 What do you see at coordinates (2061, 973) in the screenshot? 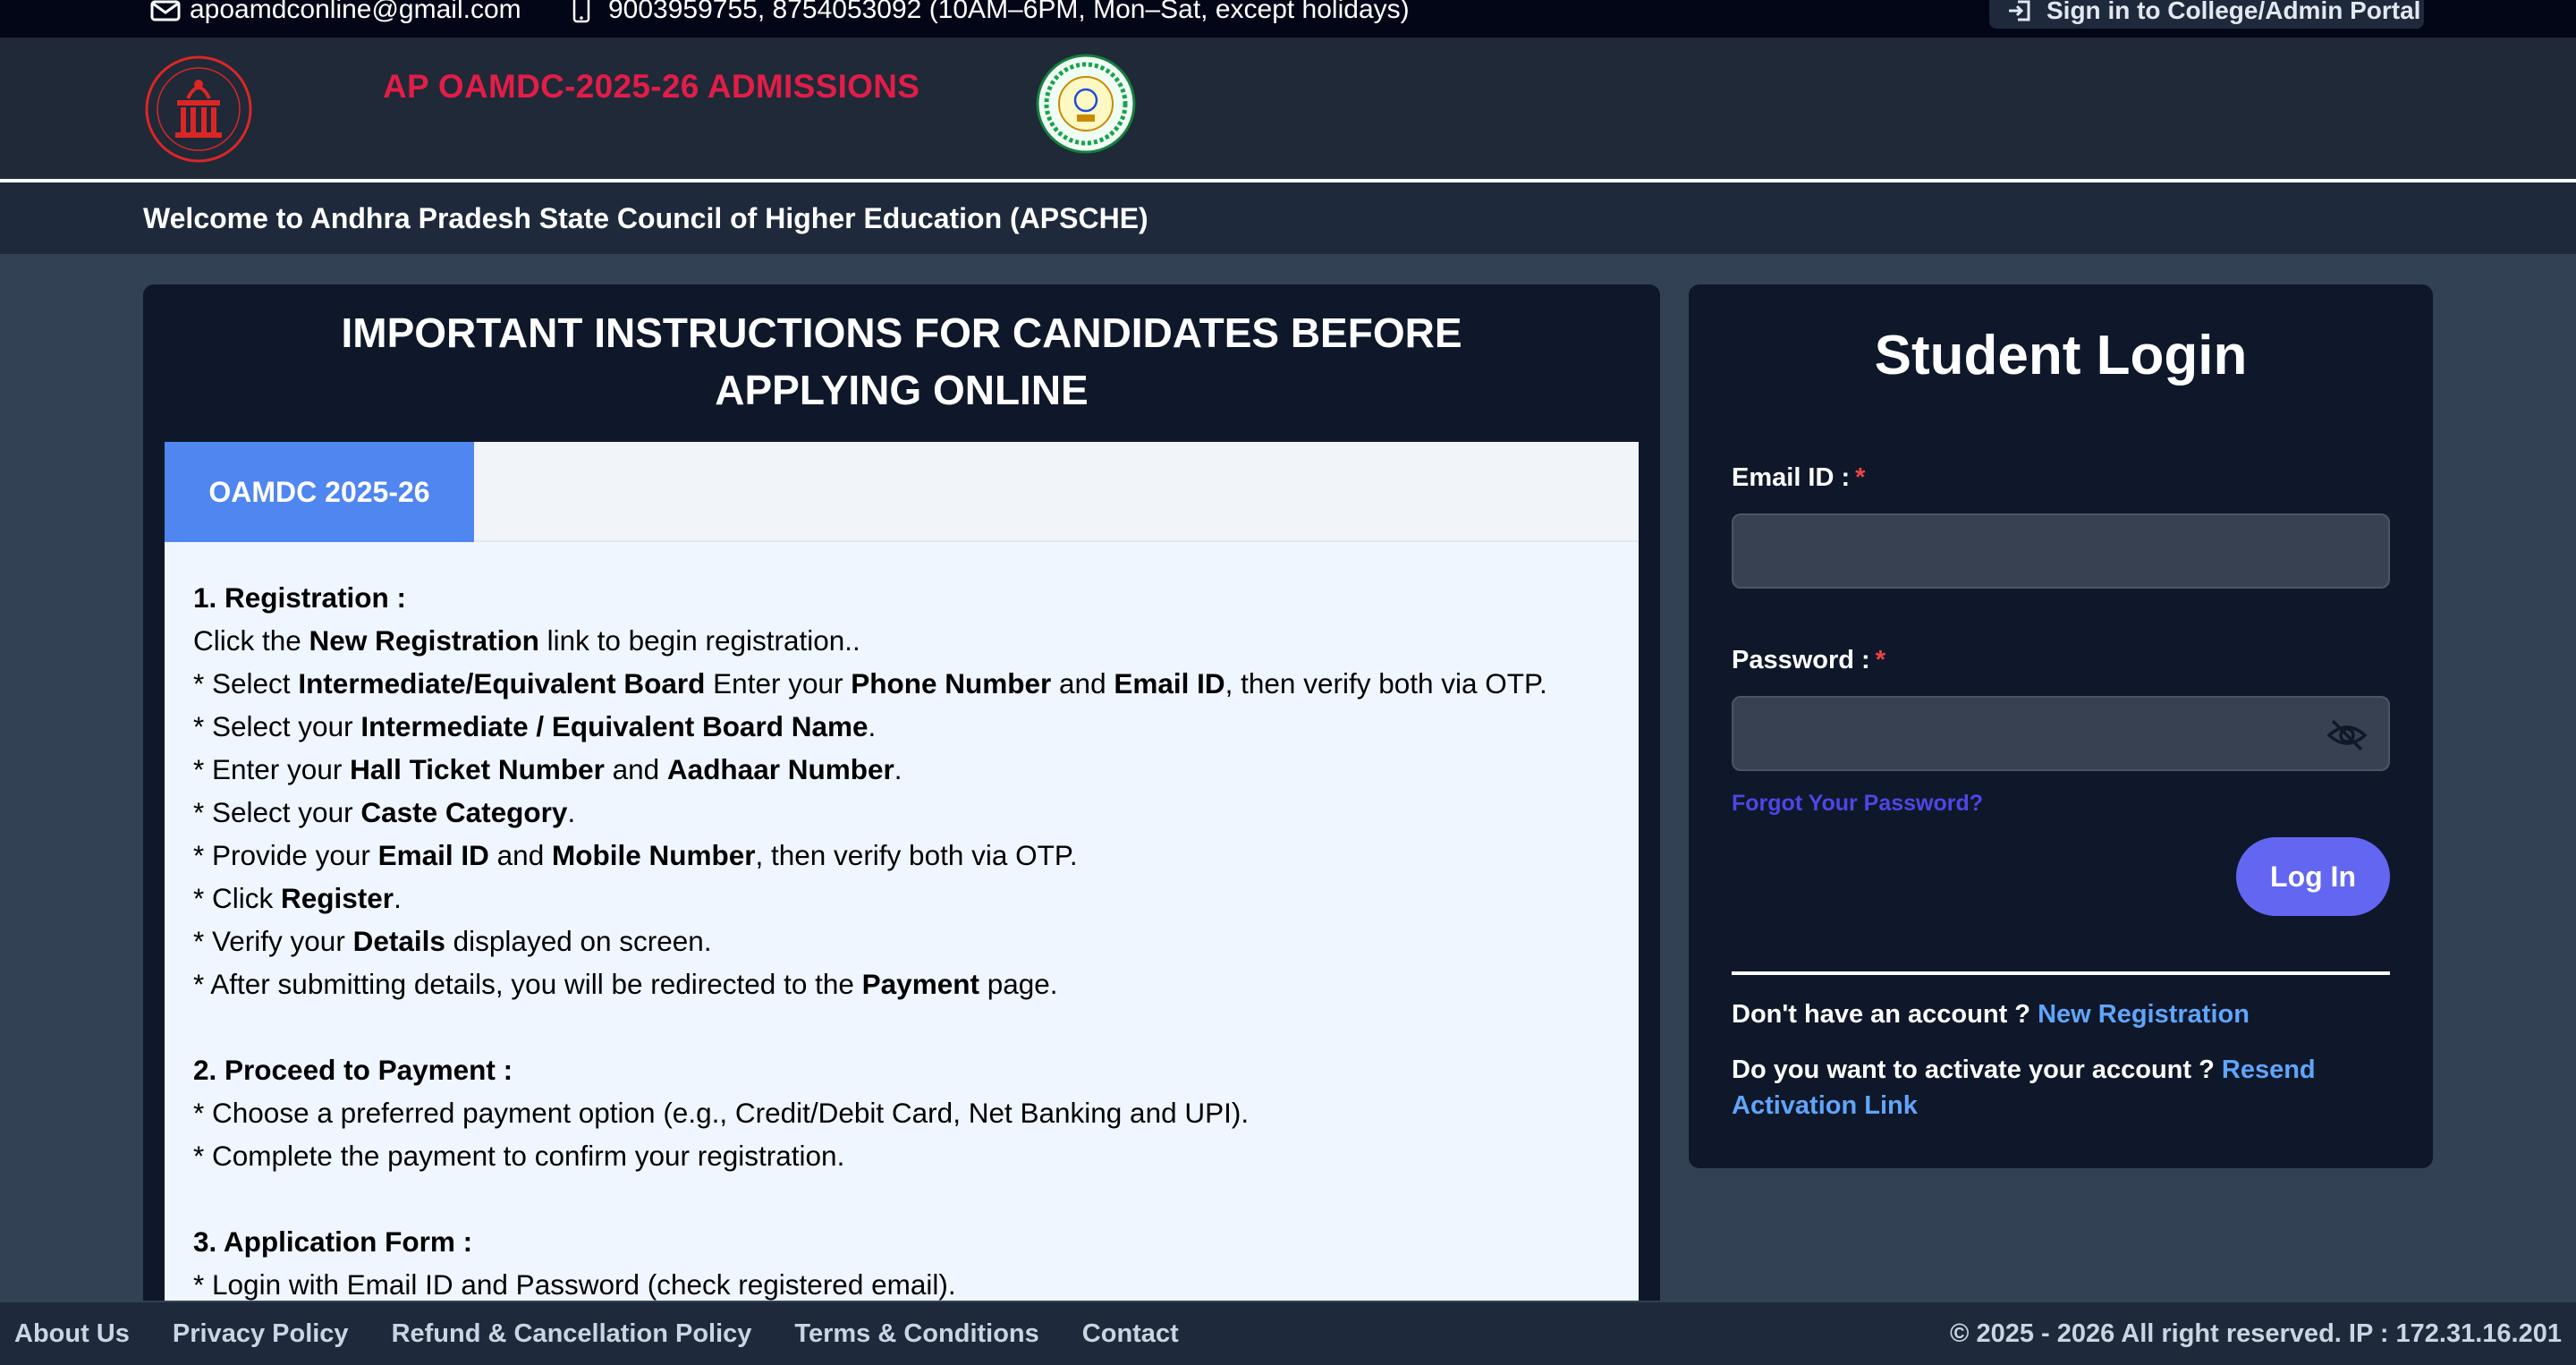
I see `login-divider` at bounding box center [2061, 973].